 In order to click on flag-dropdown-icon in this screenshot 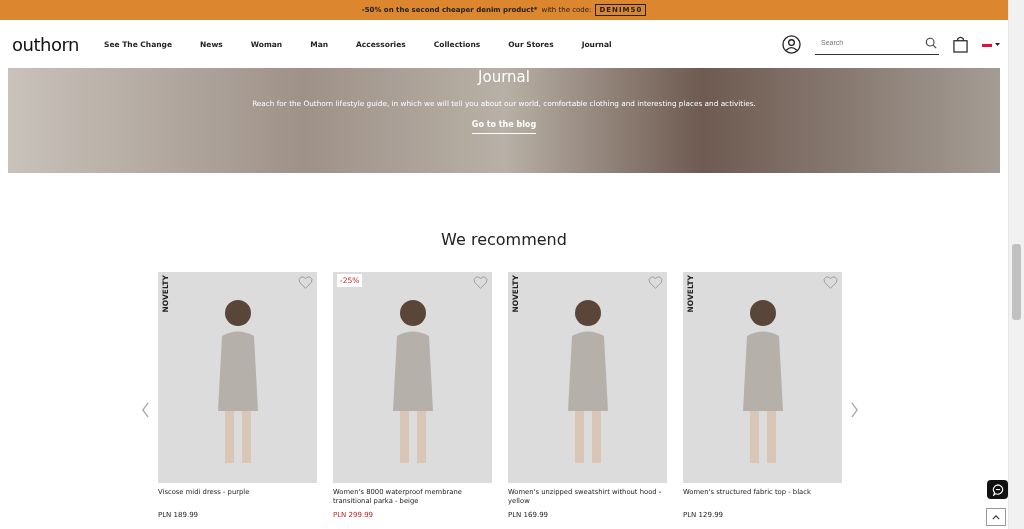, I will do `click(991, 44)`.